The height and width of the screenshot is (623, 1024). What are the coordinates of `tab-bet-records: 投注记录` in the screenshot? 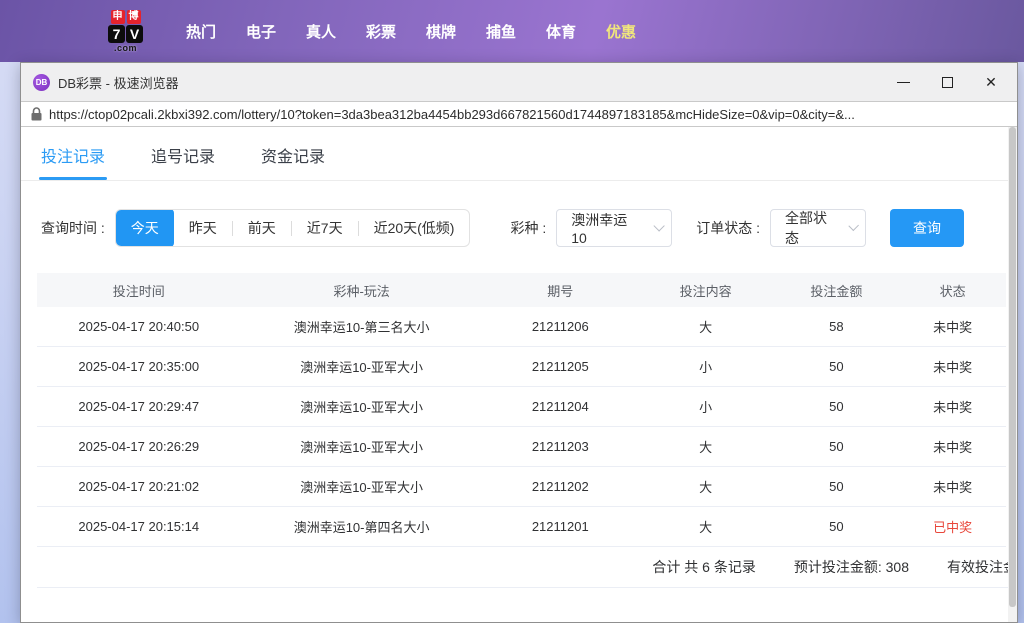 It's located at (73, 161).